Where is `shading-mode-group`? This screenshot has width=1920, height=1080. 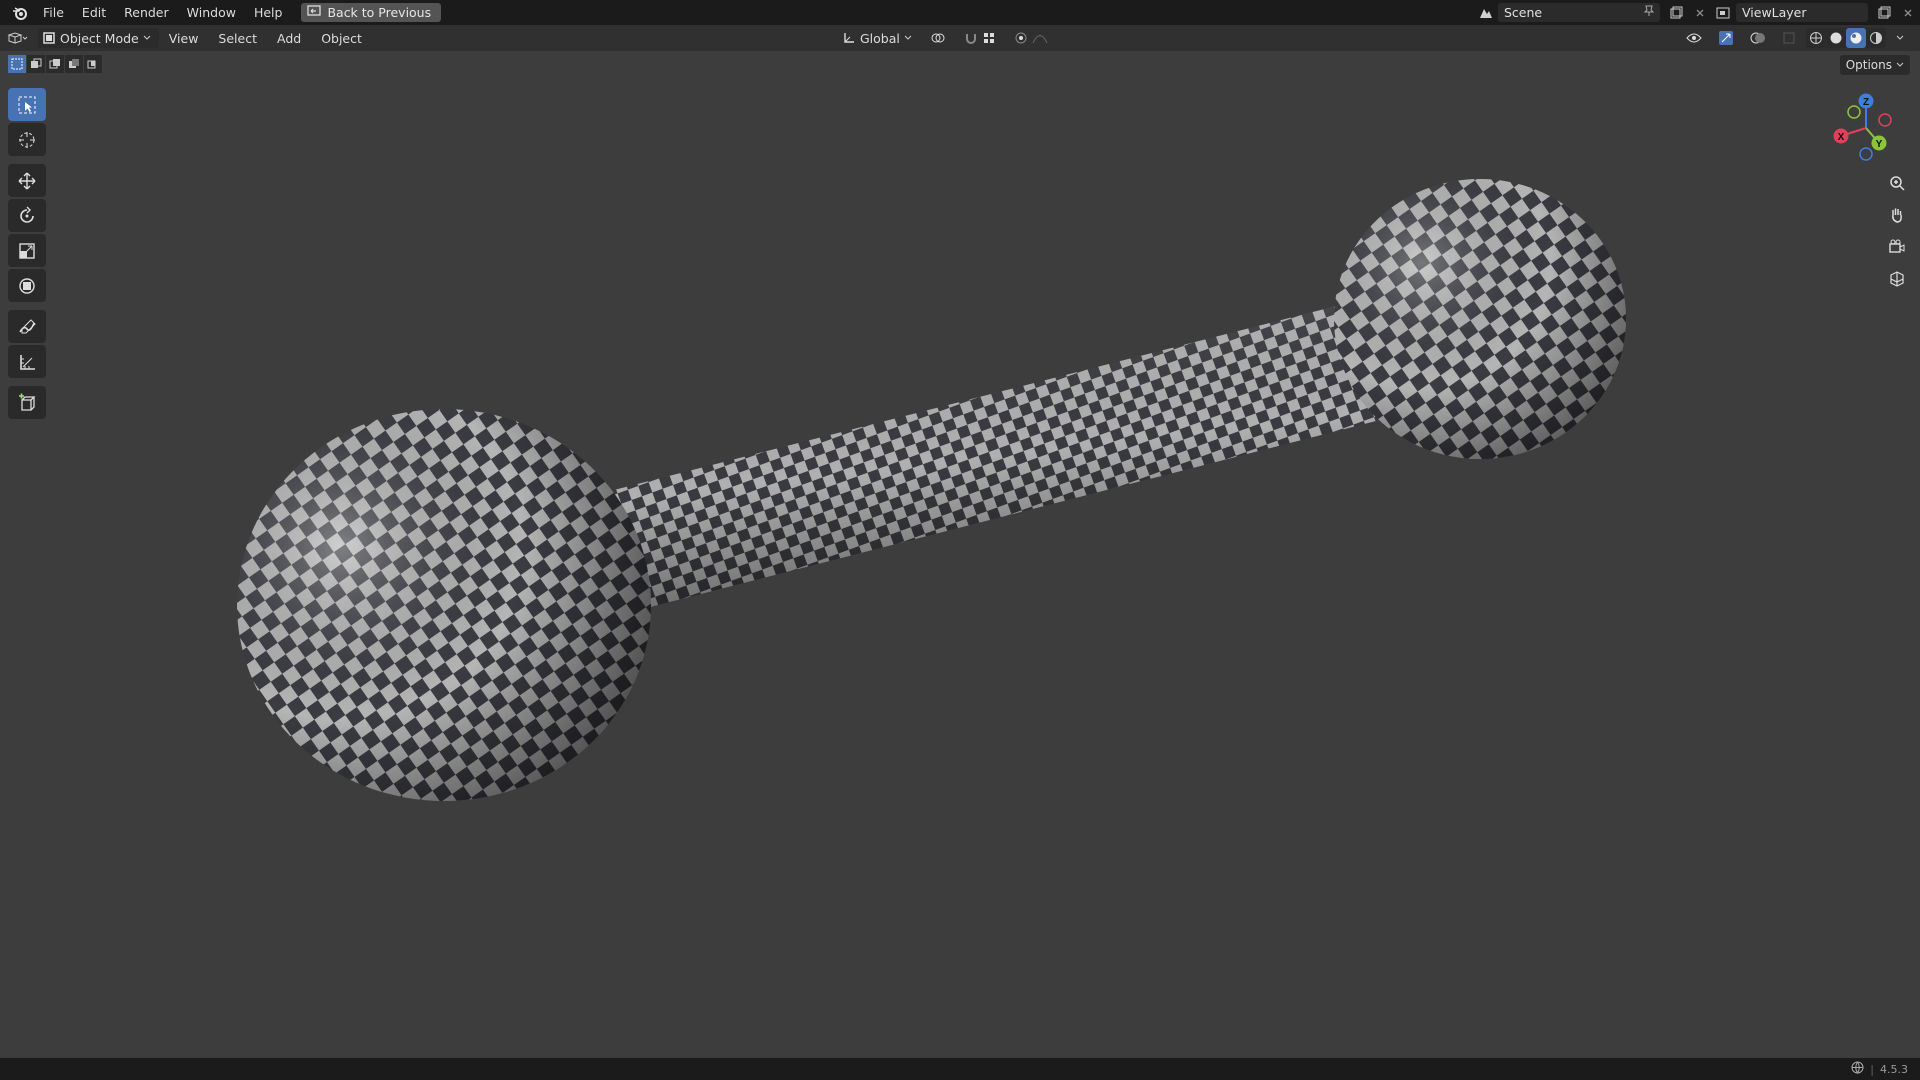
shading-mode-group is located at coordinates (1846, 38).